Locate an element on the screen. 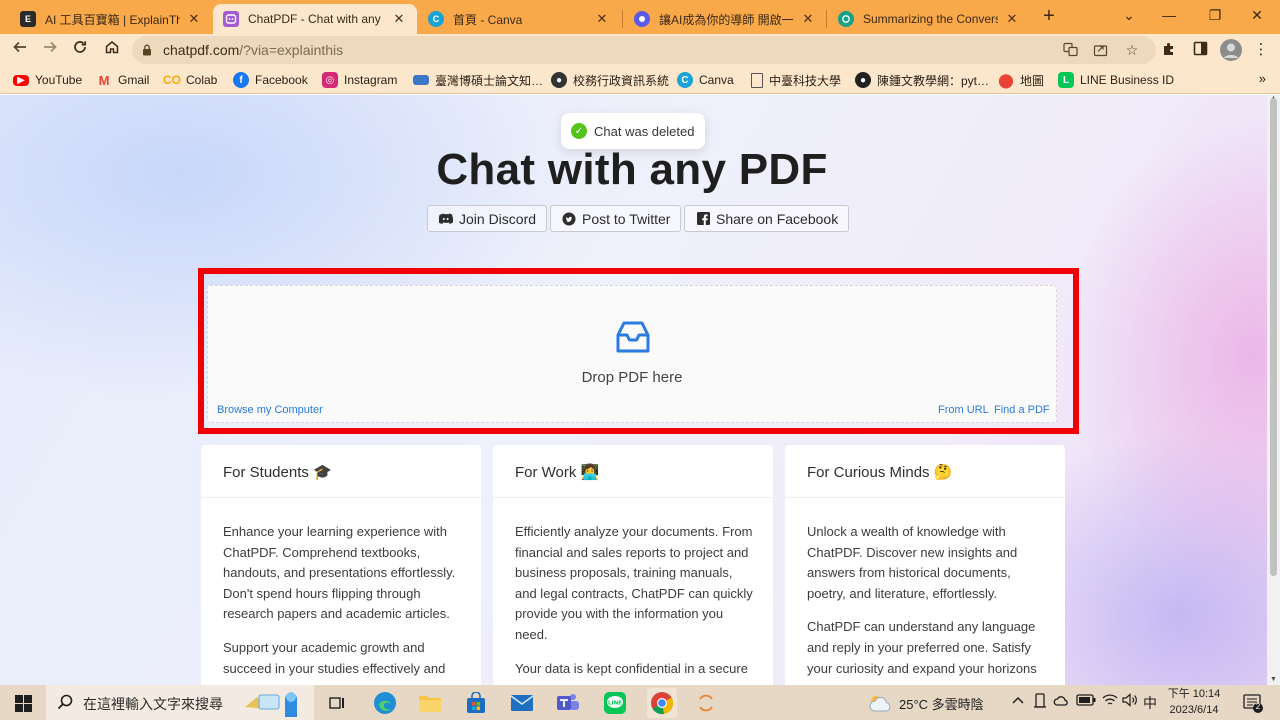  new-tab-button: + is located at coordinates (1049, 16).